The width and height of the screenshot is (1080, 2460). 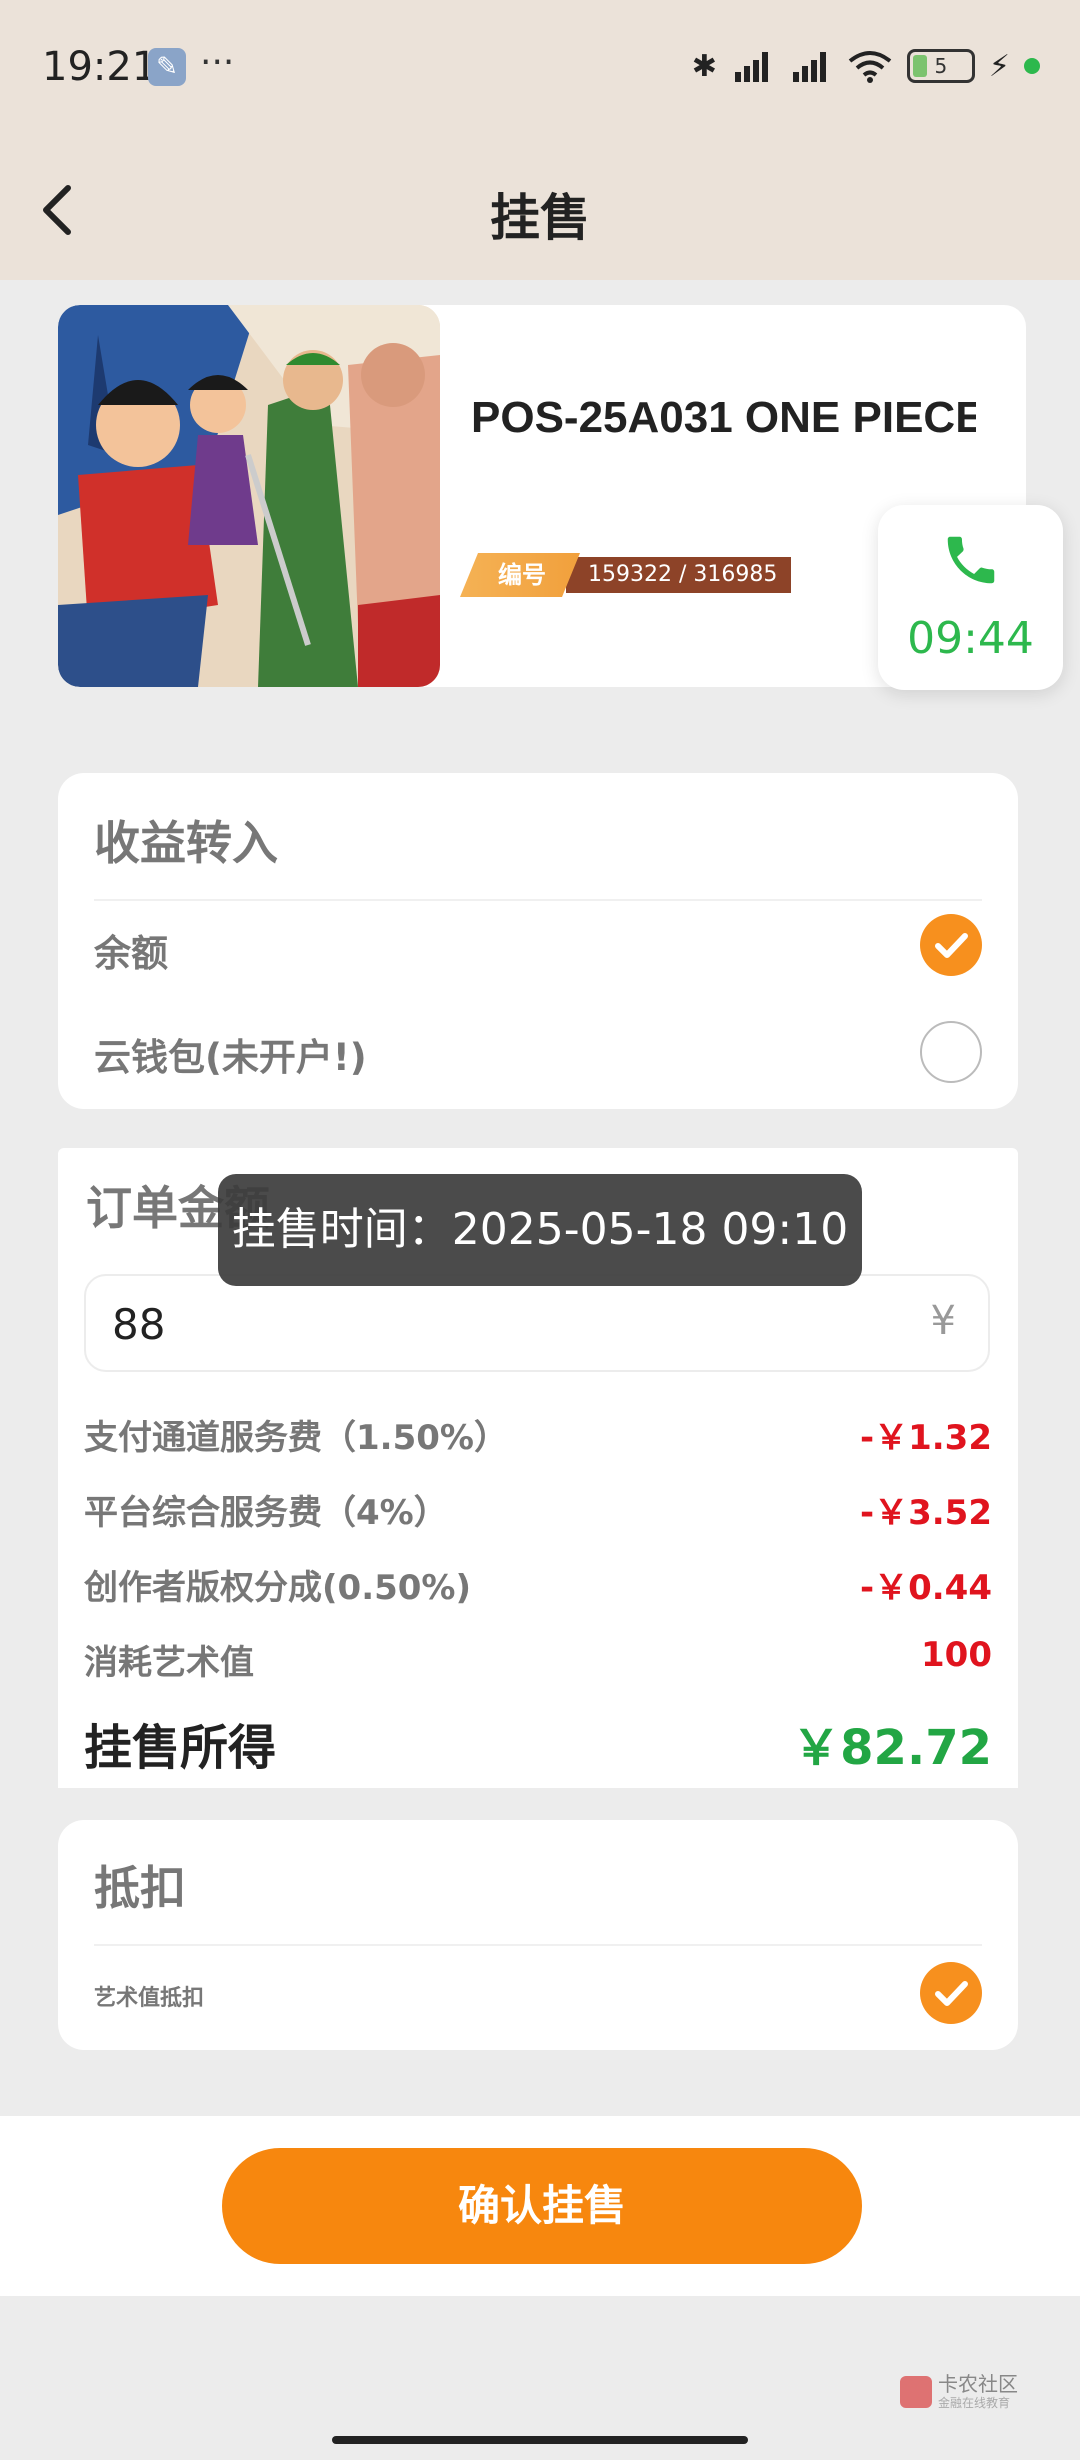 What do you see at coordinates (870, 67) in the screenshot?
I see `wifi-icon` at bounding box center [870, 67].